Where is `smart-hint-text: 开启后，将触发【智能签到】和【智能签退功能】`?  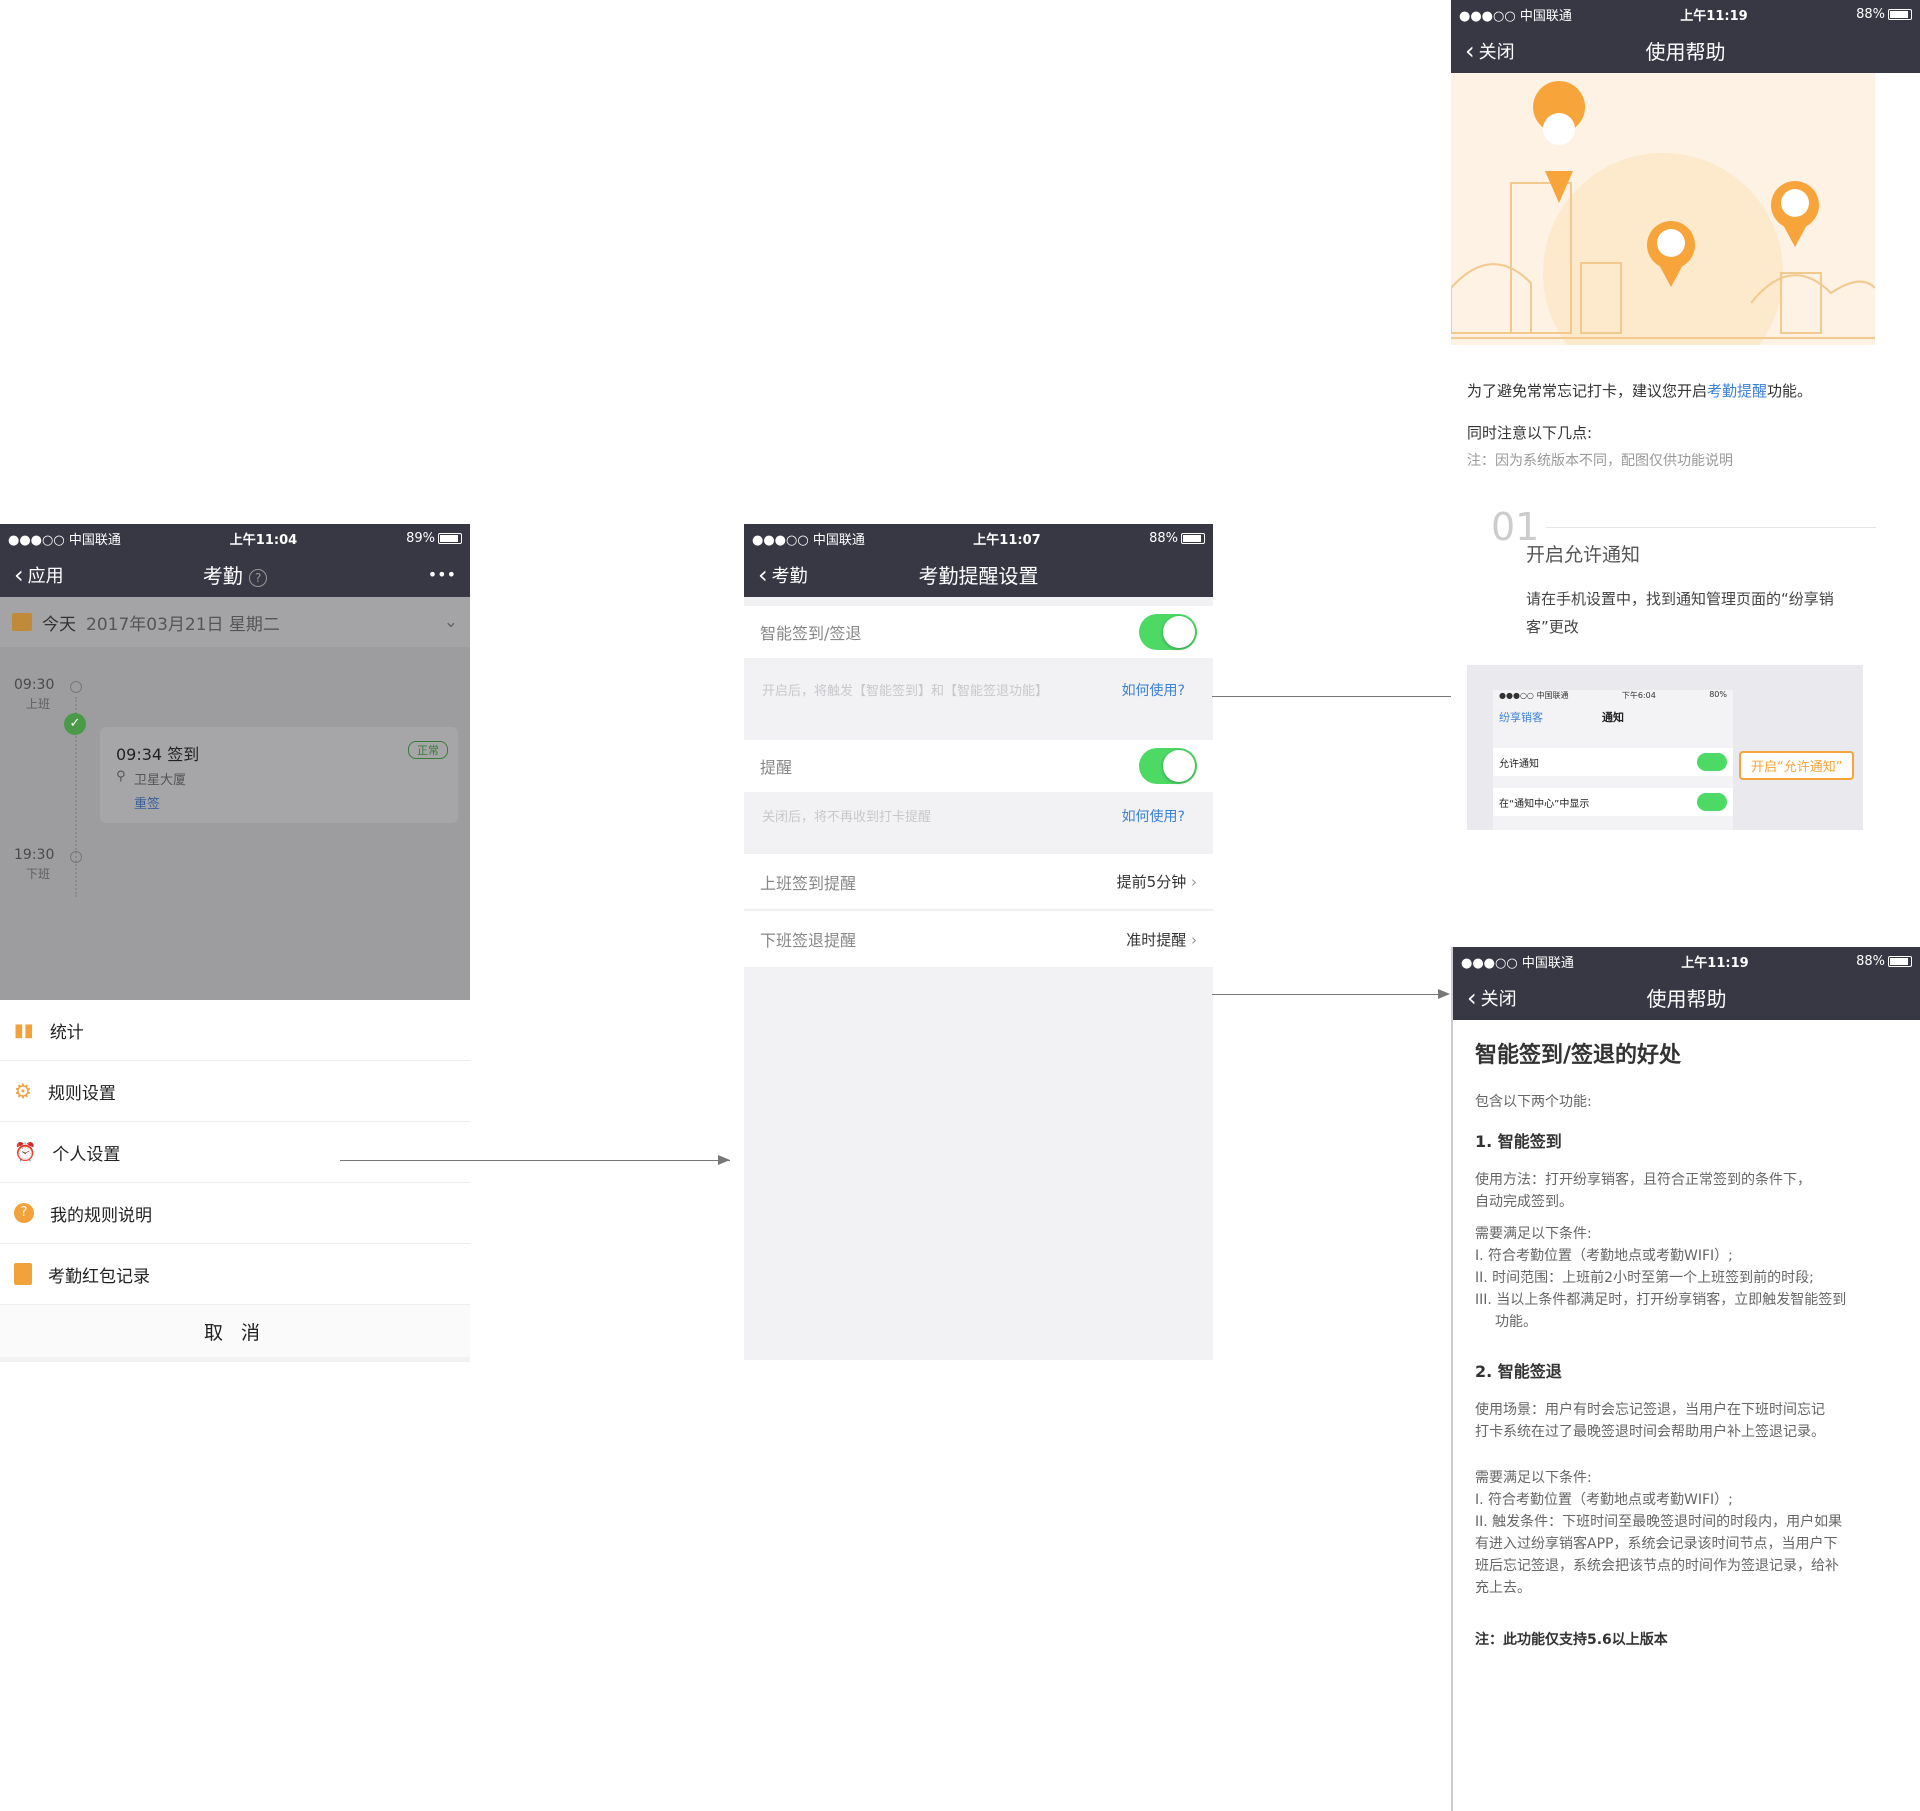 smart-hint-text: 开启后，将触发【智能签到】和【智能签退功能】 is located at coordinates (905, 691).